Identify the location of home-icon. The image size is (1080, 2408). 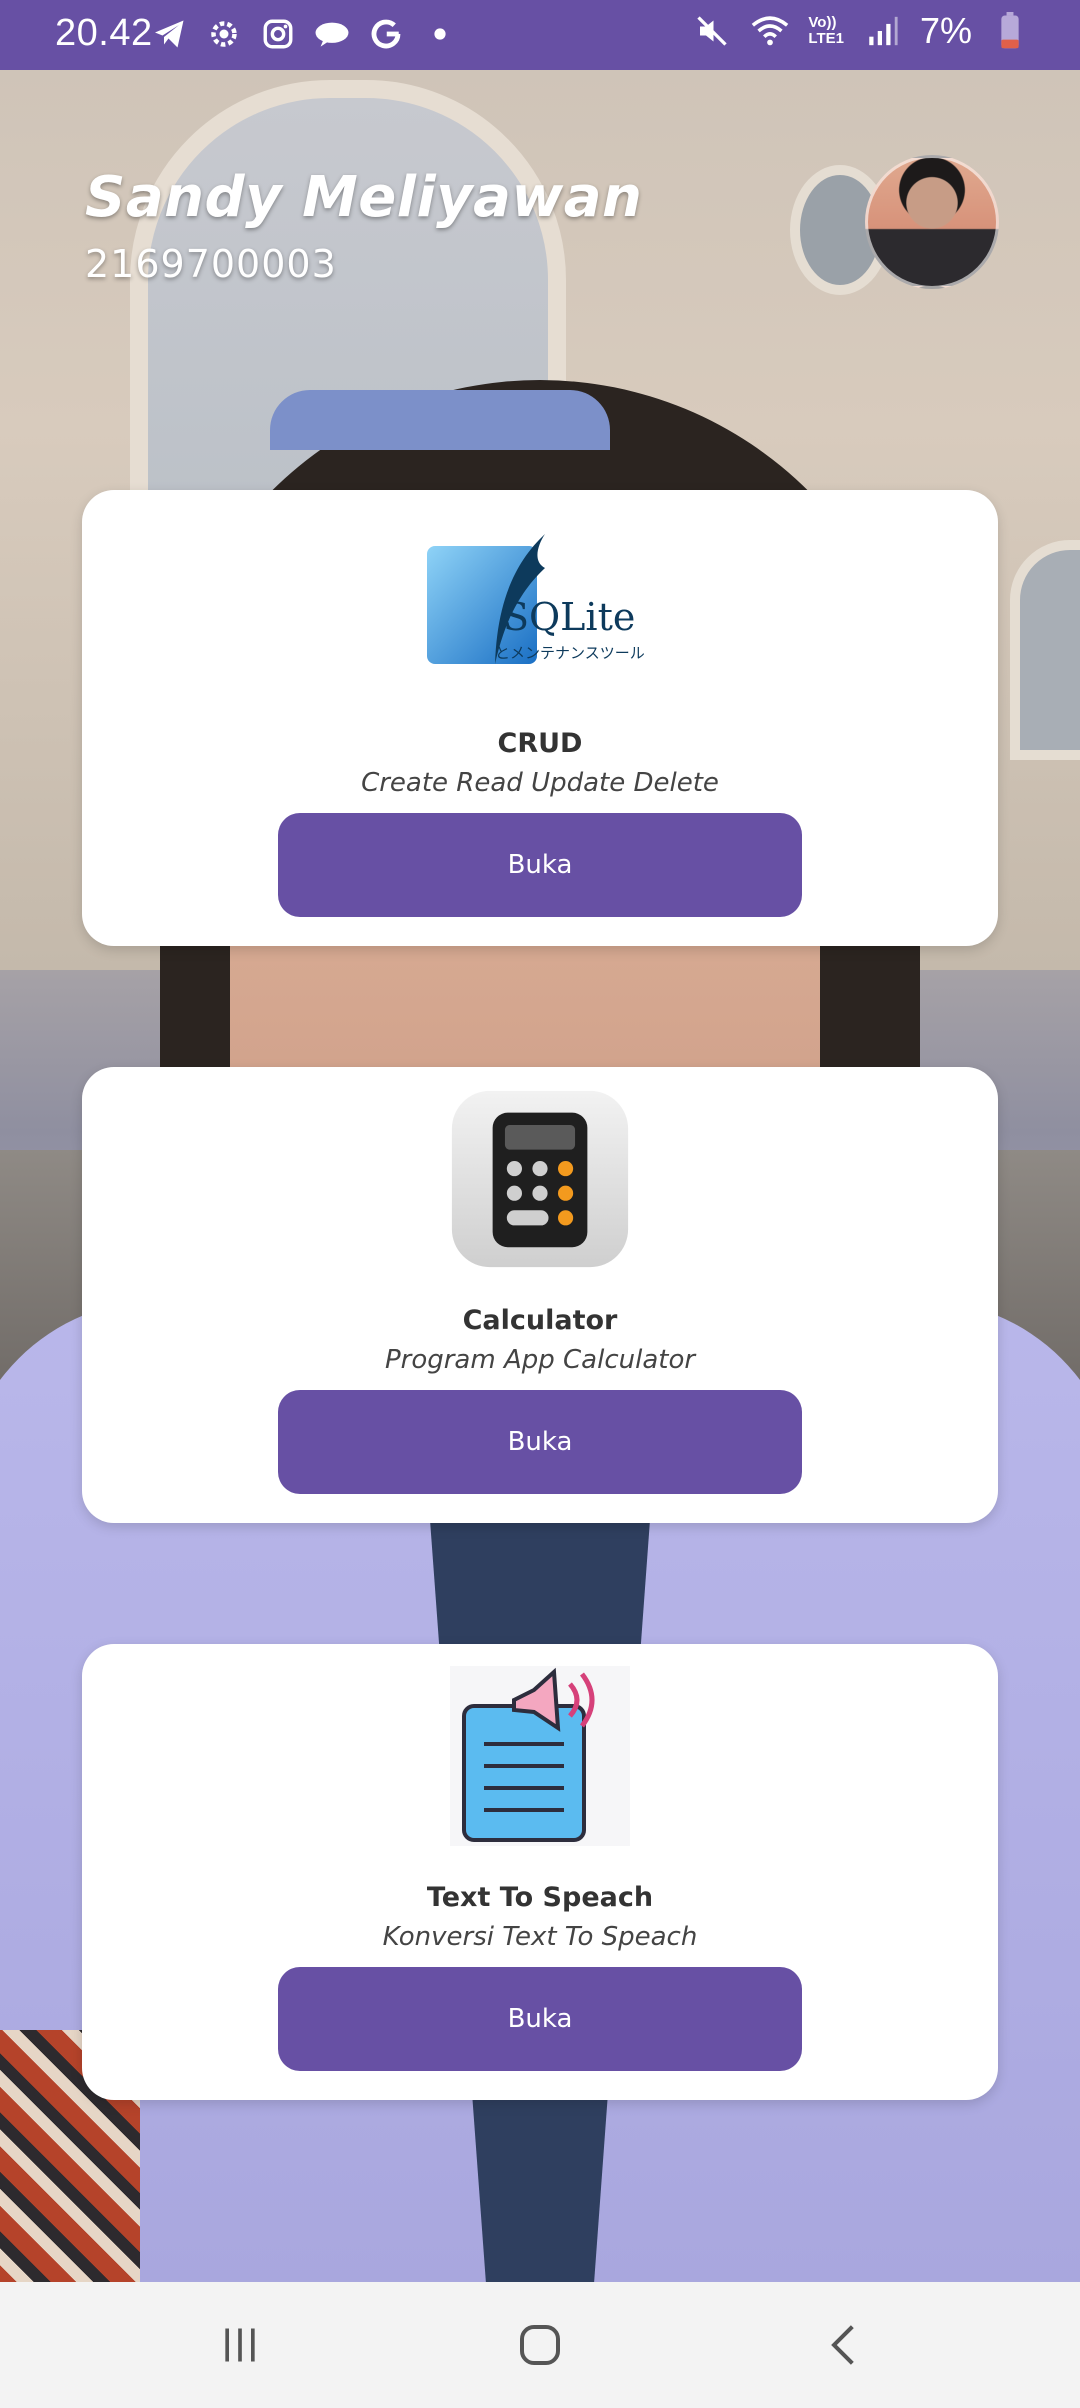
(540, 2345).